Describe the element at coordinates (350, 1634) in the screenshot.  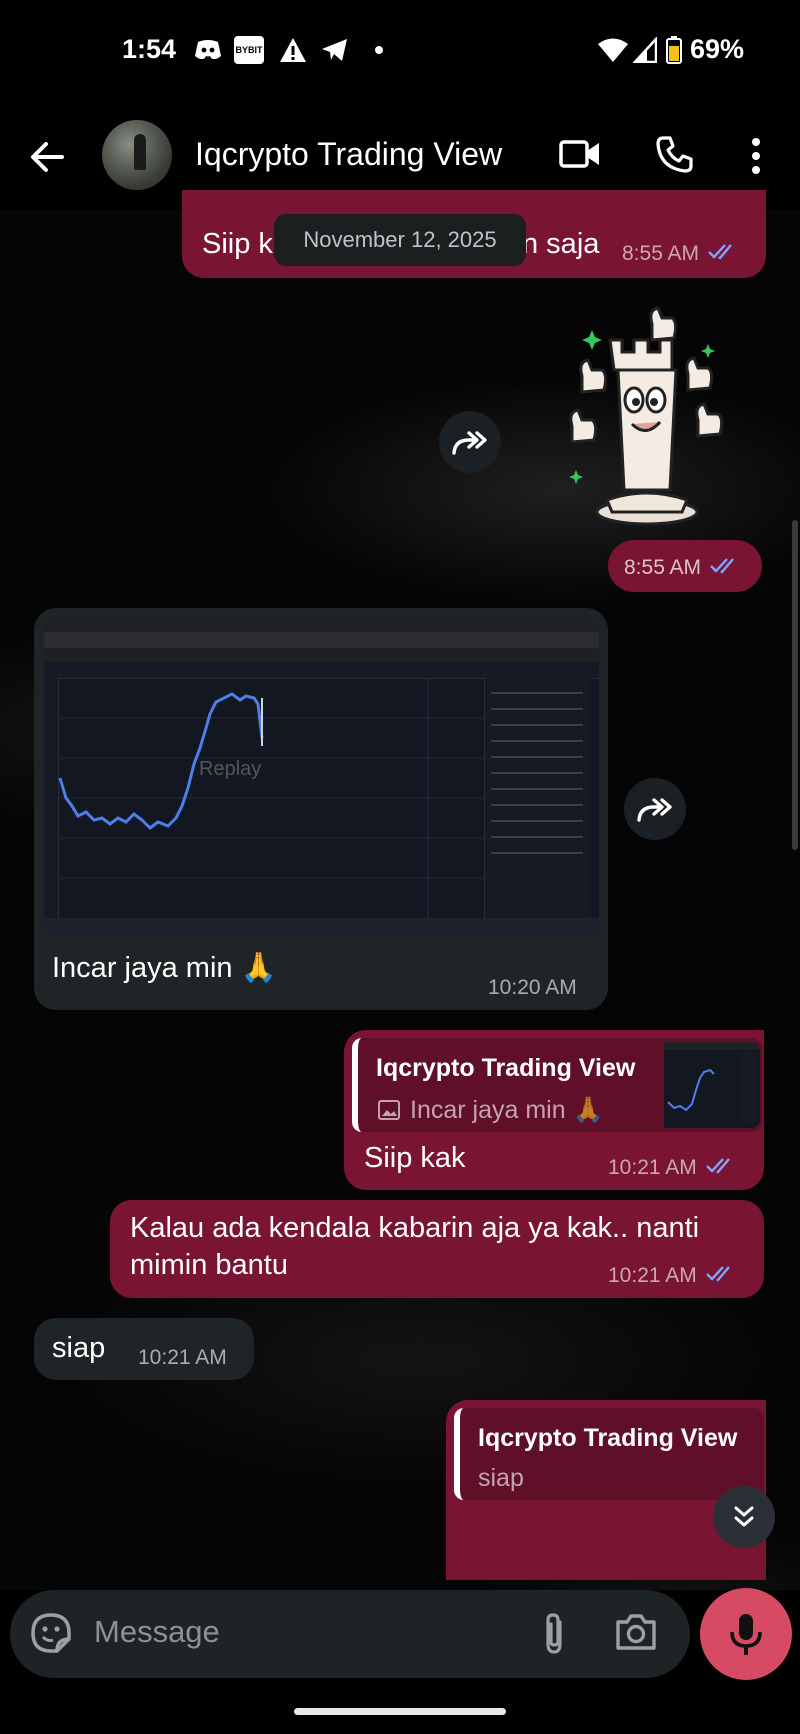
I see `message-composer: Message` at that location.